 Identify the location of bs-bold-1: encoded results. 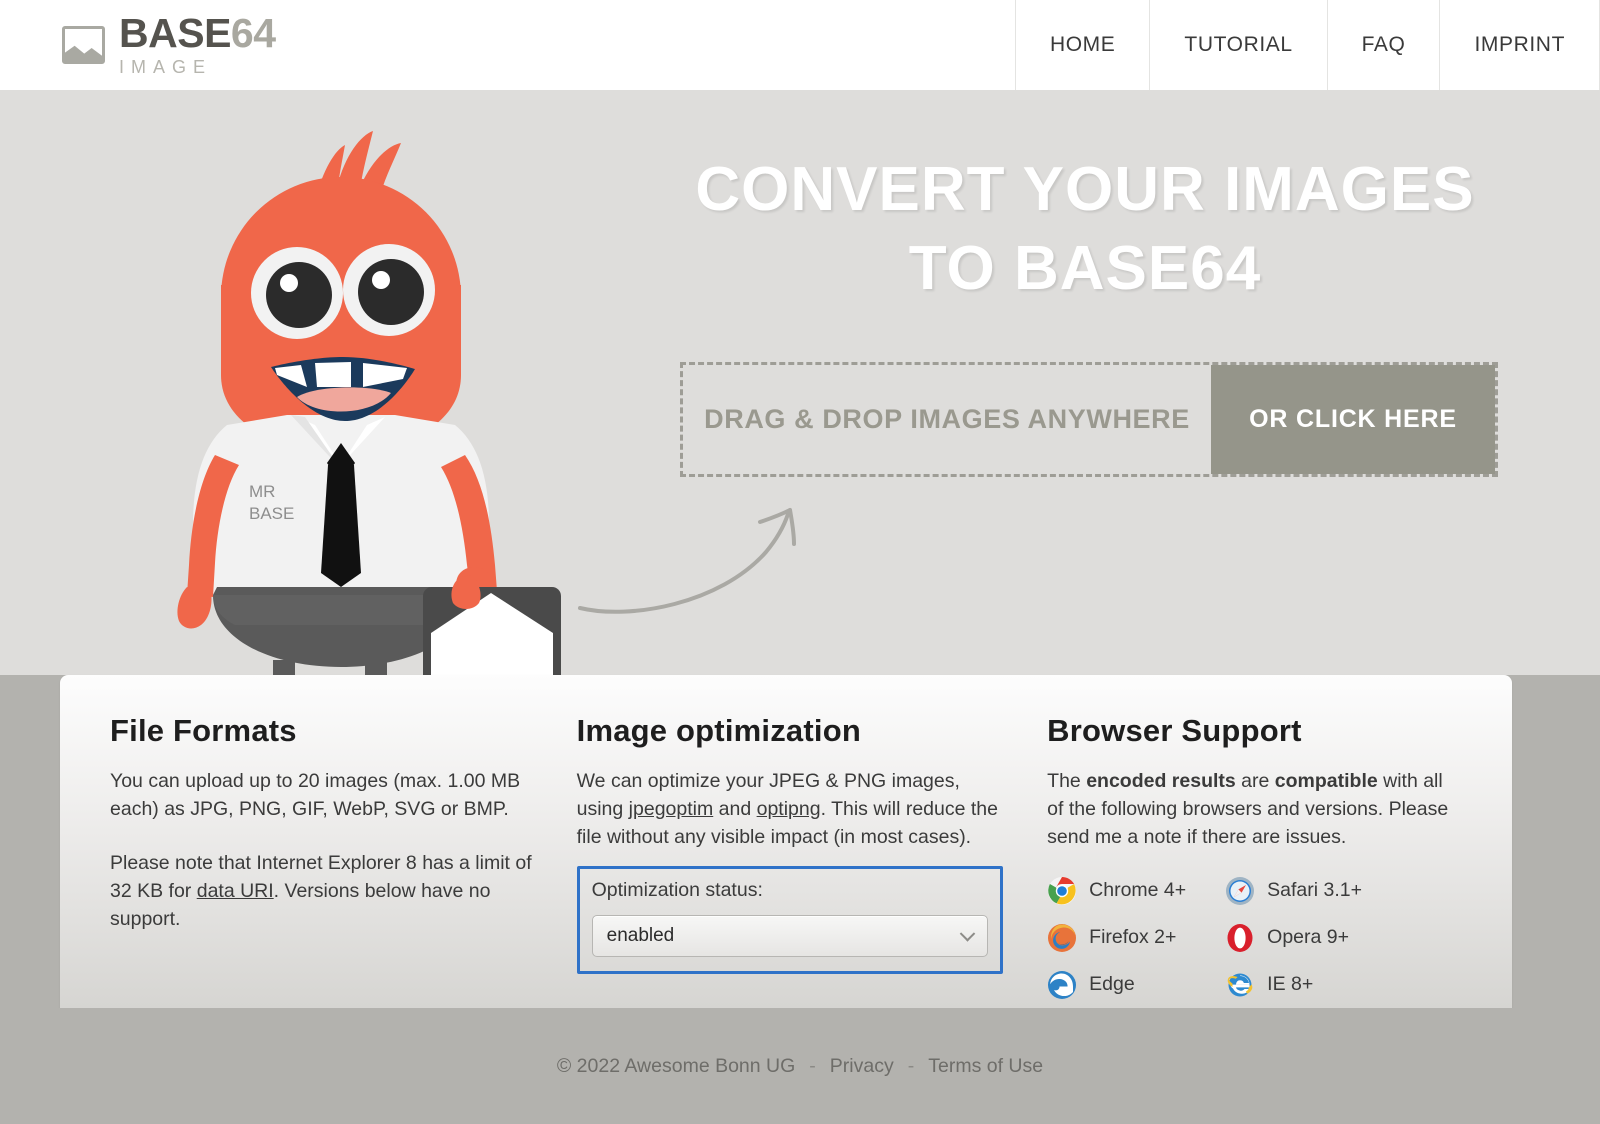
(1161, 781).